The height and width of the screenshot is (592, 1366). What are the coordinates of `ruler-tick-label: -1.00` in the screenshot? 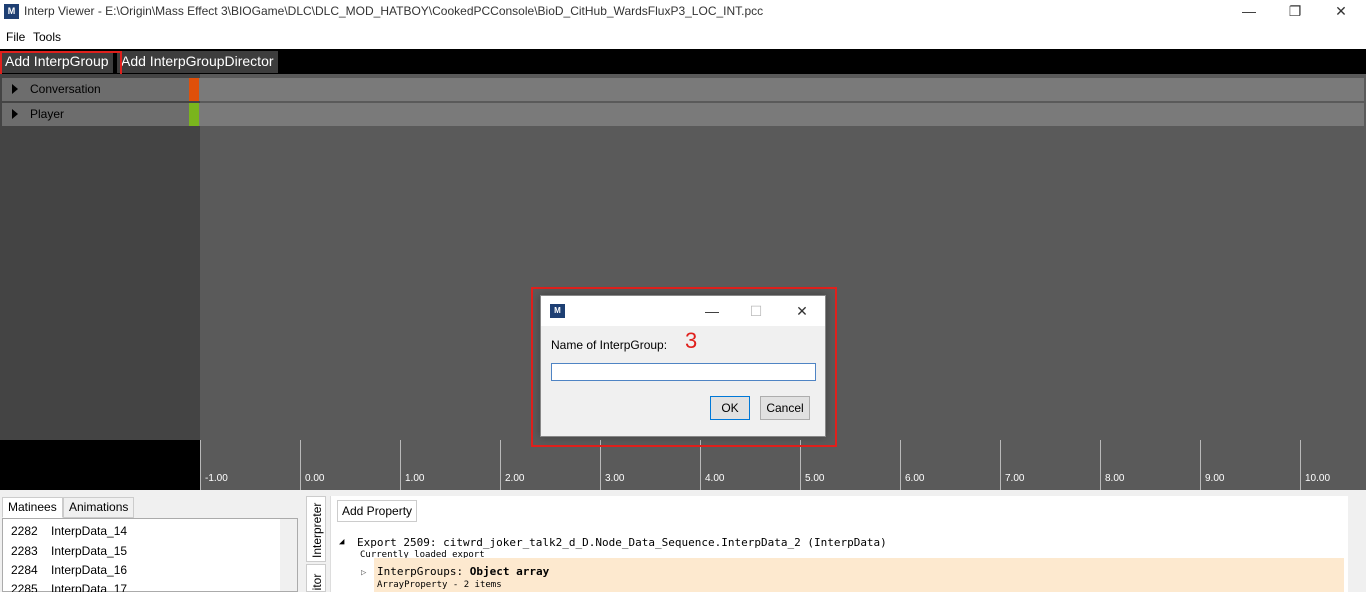 It's located at (216, 478).